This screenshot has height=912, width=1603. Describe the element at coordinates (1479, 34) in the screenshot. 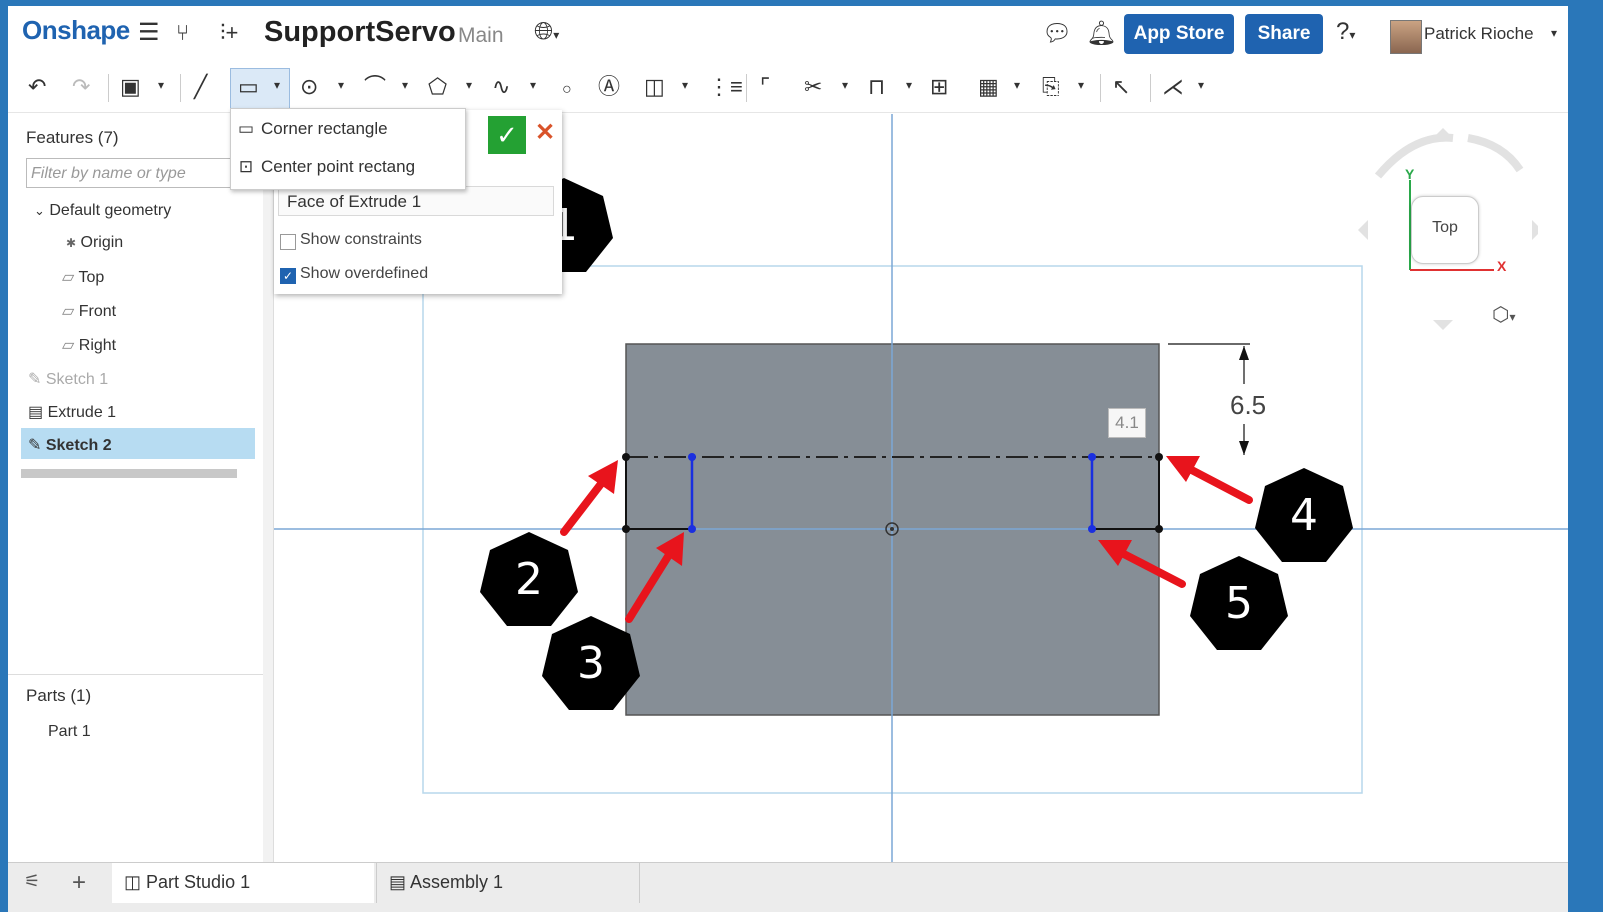

I see `user-menu: Patrick Rioche` at that location.